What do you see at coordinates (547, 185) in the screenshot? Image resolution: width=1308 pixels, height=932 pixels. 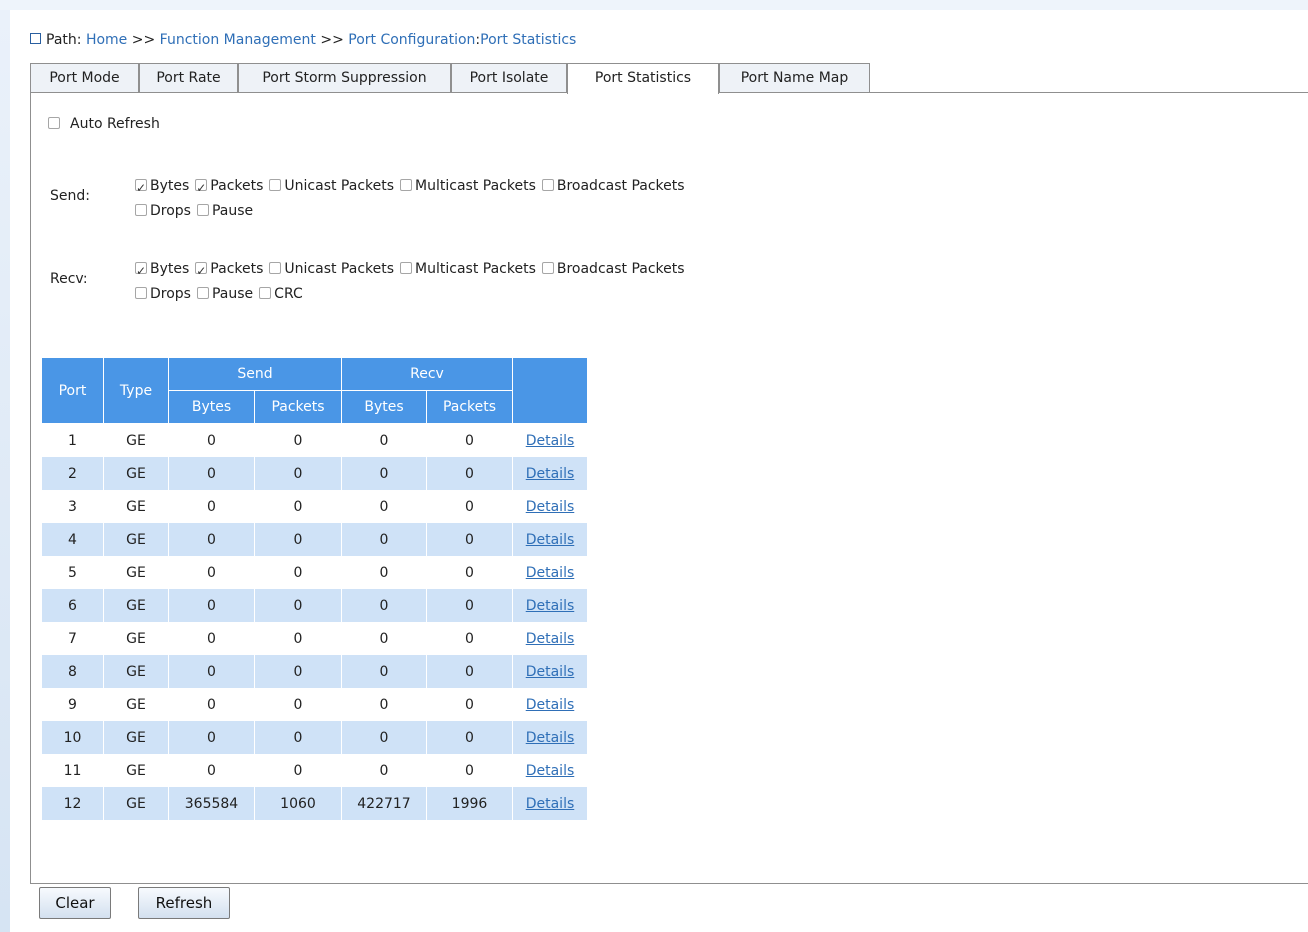 I see `send-broadcast-checkbox` at bounding box center [547, 185].